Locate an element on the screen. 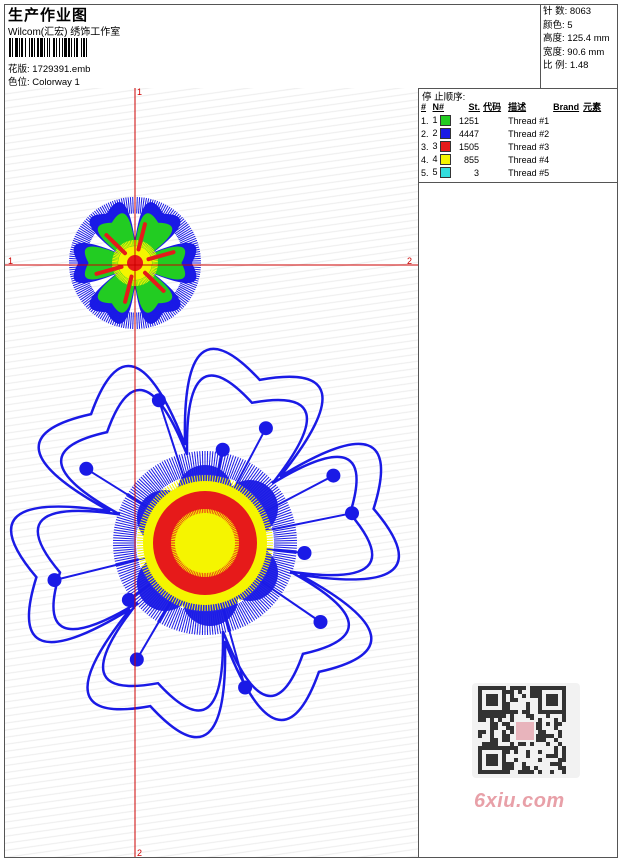  thread-stitches: 3 is located at coordinates (470, 172).